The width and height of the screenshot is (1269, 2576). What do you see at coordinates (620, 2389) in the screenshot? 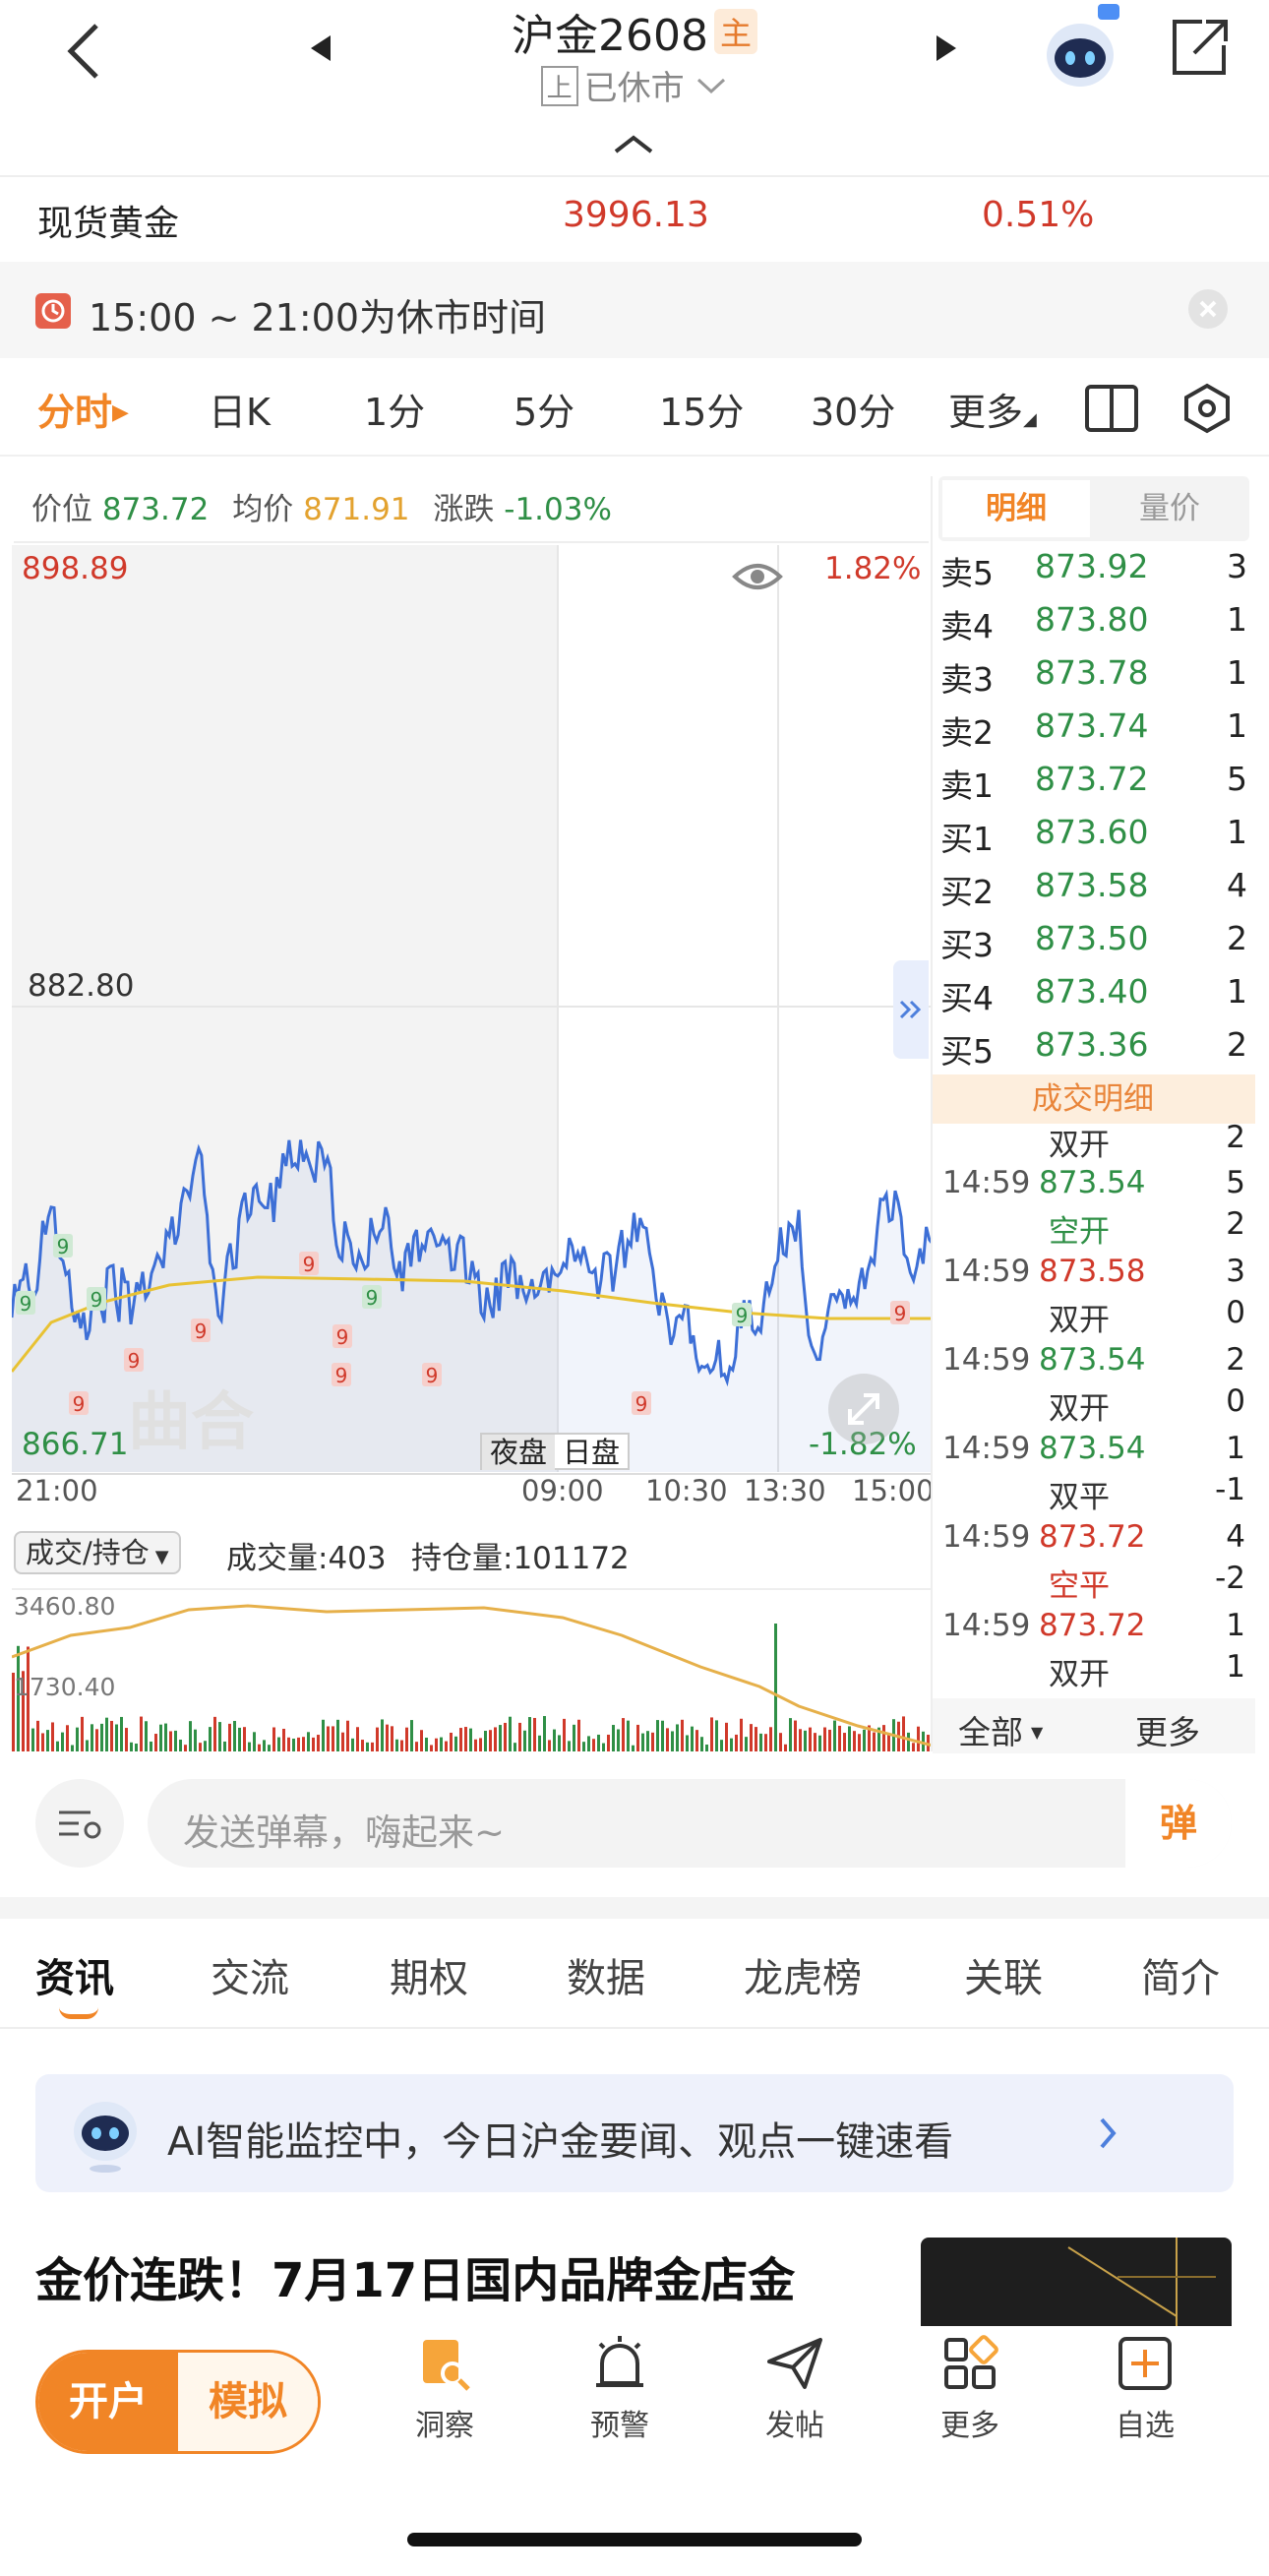
I see `nav-alert: 预警` at bounding box center [620, 2389].